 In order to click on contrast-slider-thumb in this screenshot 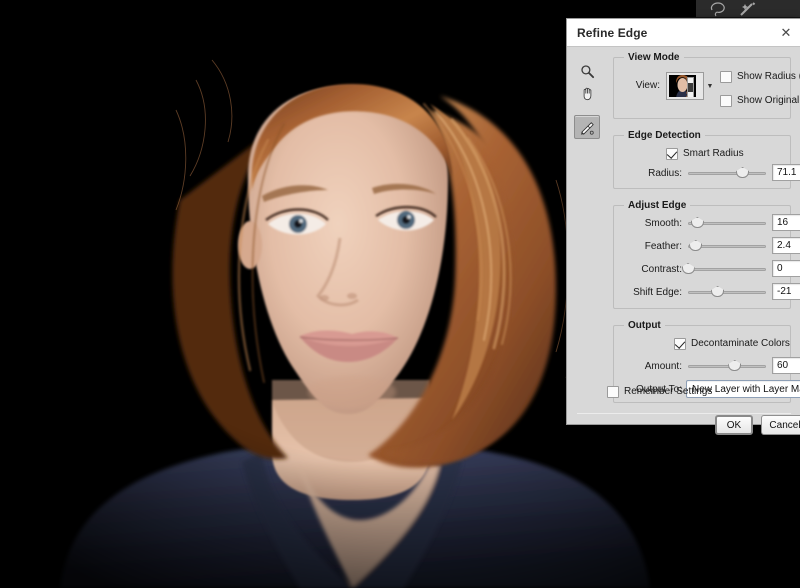, I will do `click(688, 268)`.